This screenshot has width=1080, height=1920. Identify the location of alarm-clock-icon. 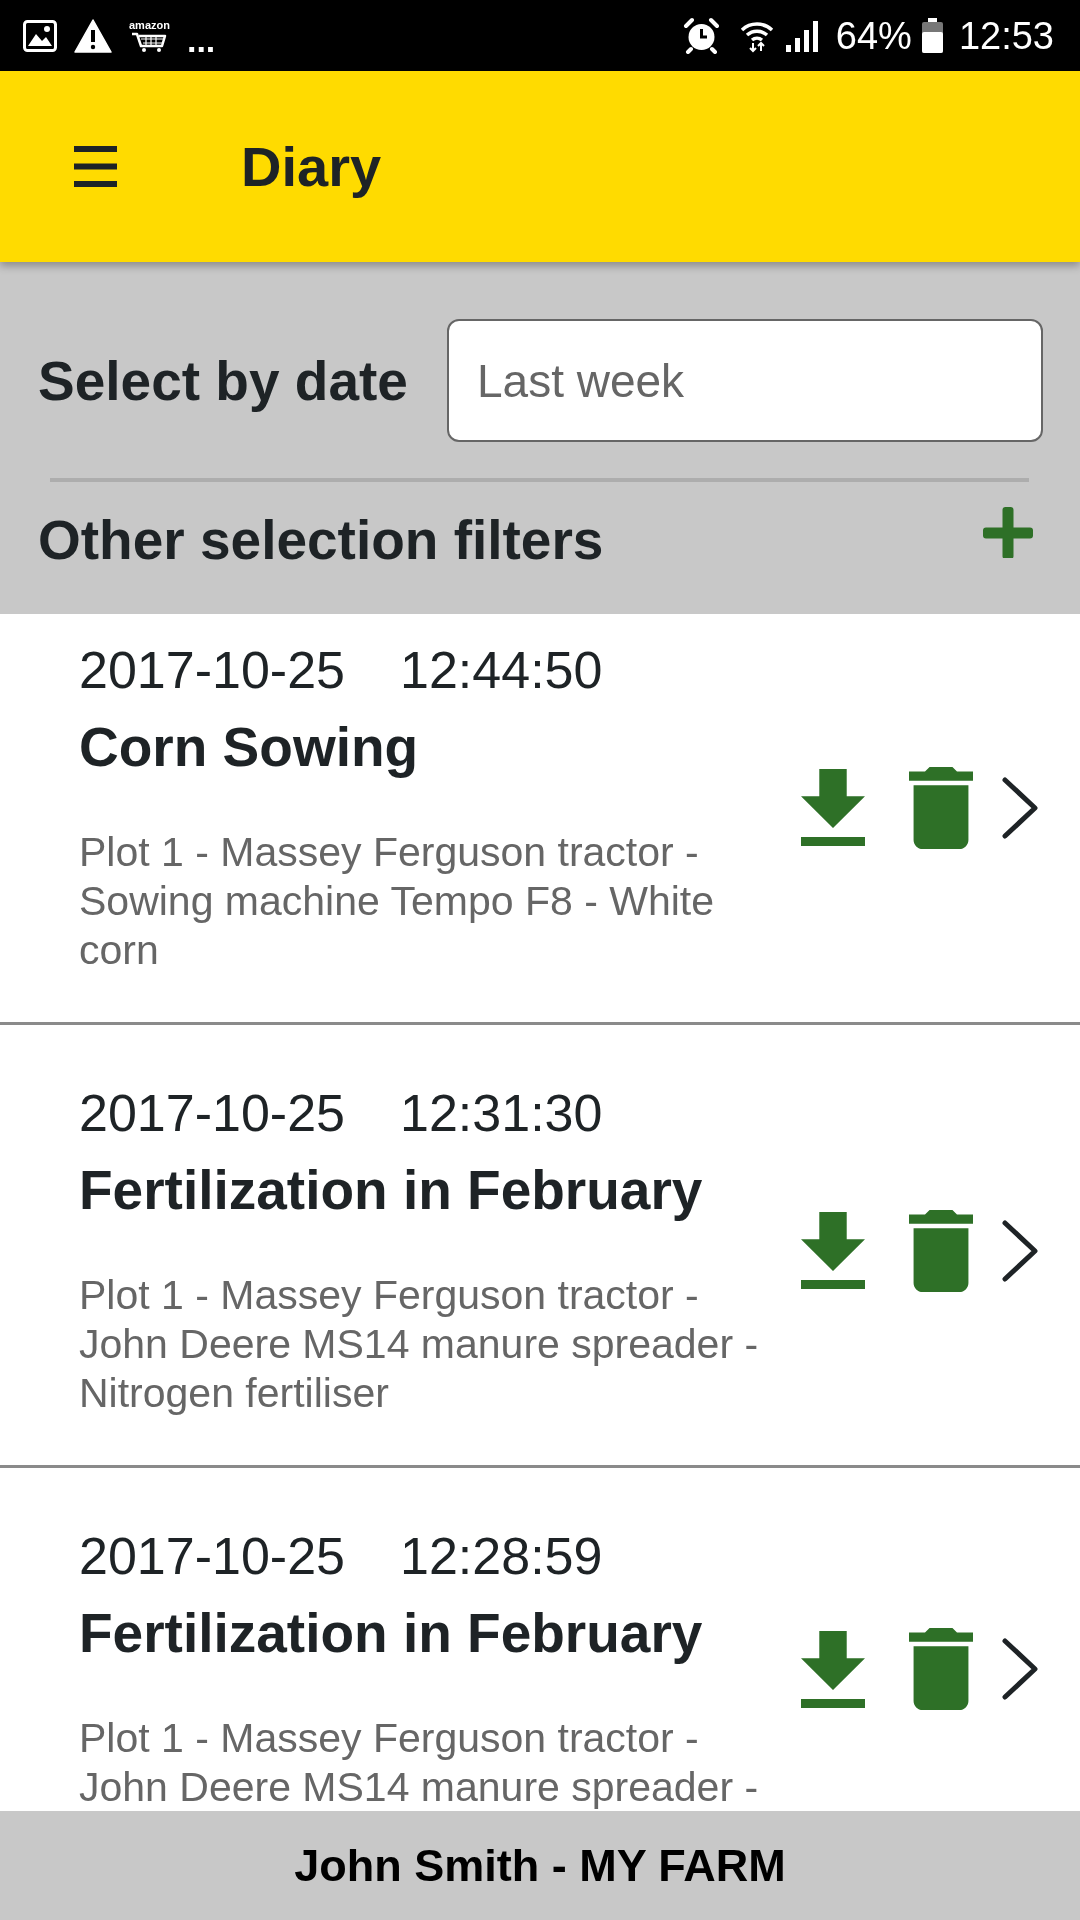
(701, 35).